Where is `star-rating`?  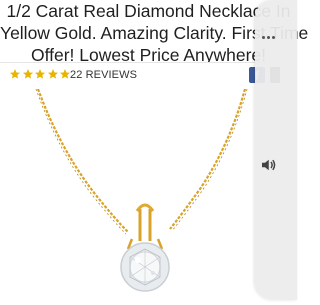 star-rating is located at coordinates (40, 75).